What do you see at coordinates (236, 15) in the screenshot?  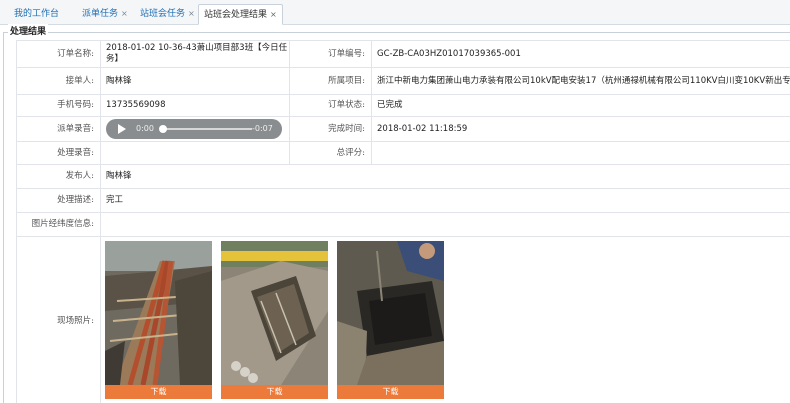 I see `tab-label: 站班会处理结果` at bounding box center [236, 15].